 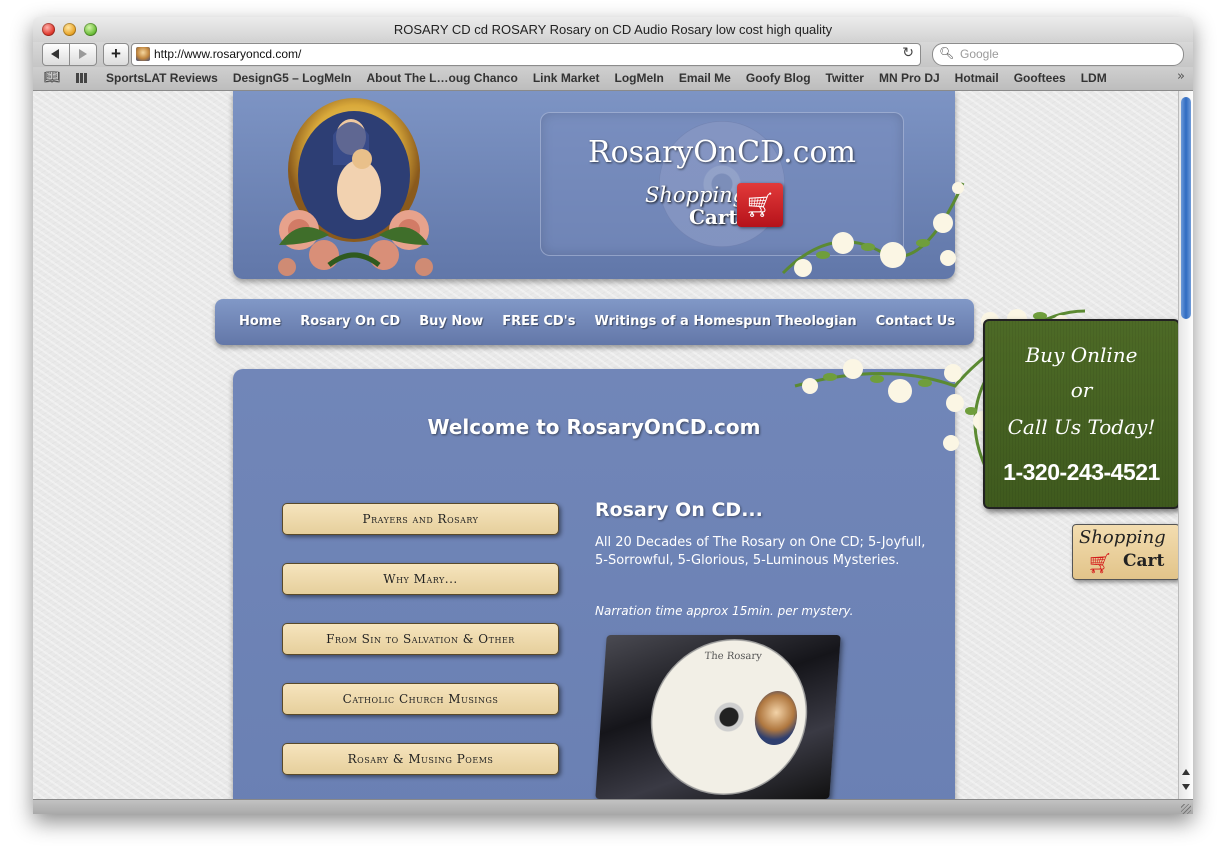 What do you see at coordinates (1081, 427) in the screenshot?
I see `call-us-text: Call Us Today!` at bounding box center [1081, 427].